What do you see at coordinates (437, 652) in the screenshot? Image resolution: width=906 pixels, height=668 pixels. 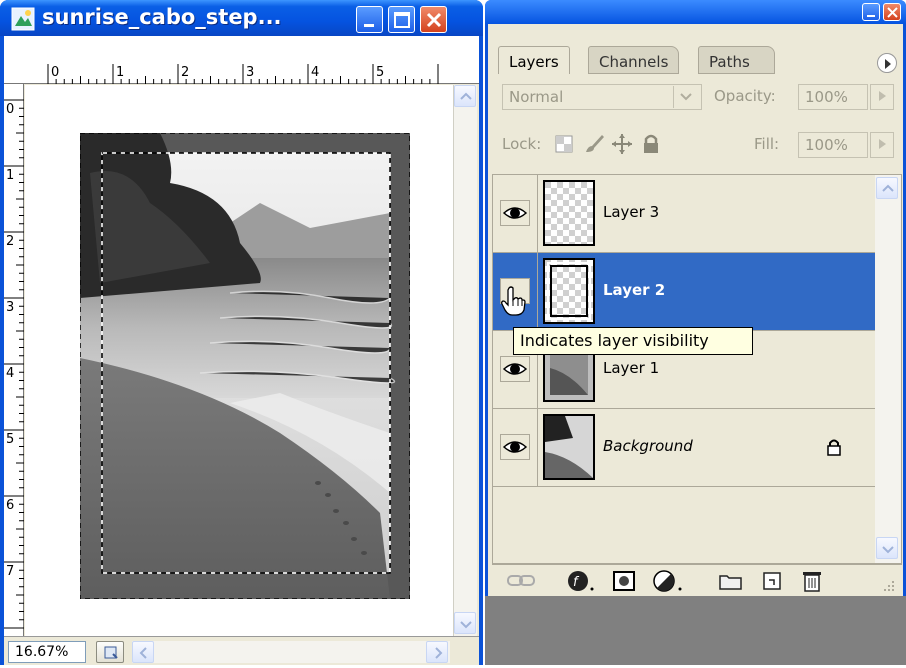 I see `scroll-right-button` at bounding box center [437, 652].